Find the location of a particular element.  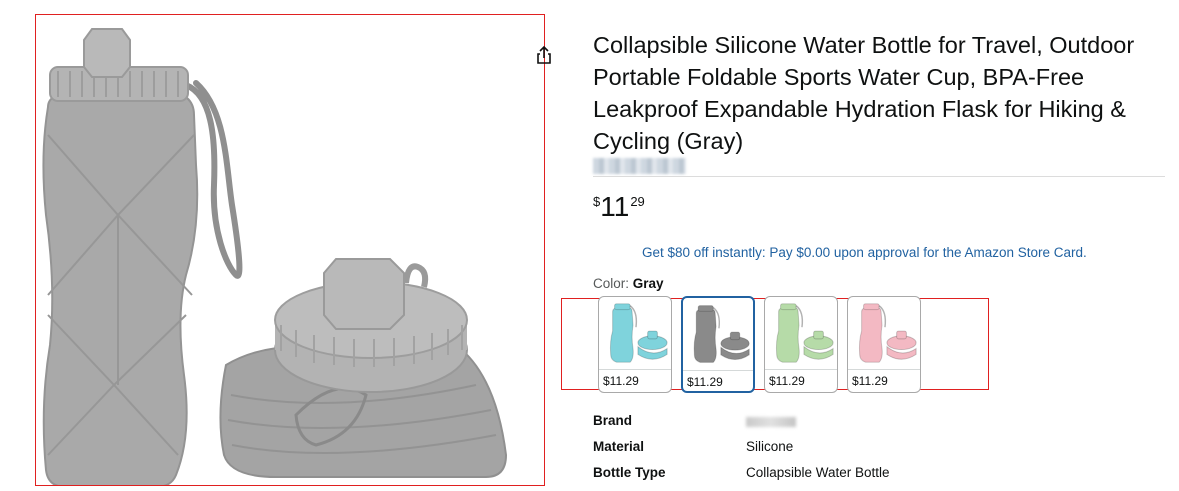

spec-row-bottle-type: Bottle Type Collapsible Water Bottle is located at coordinates (873, 478).